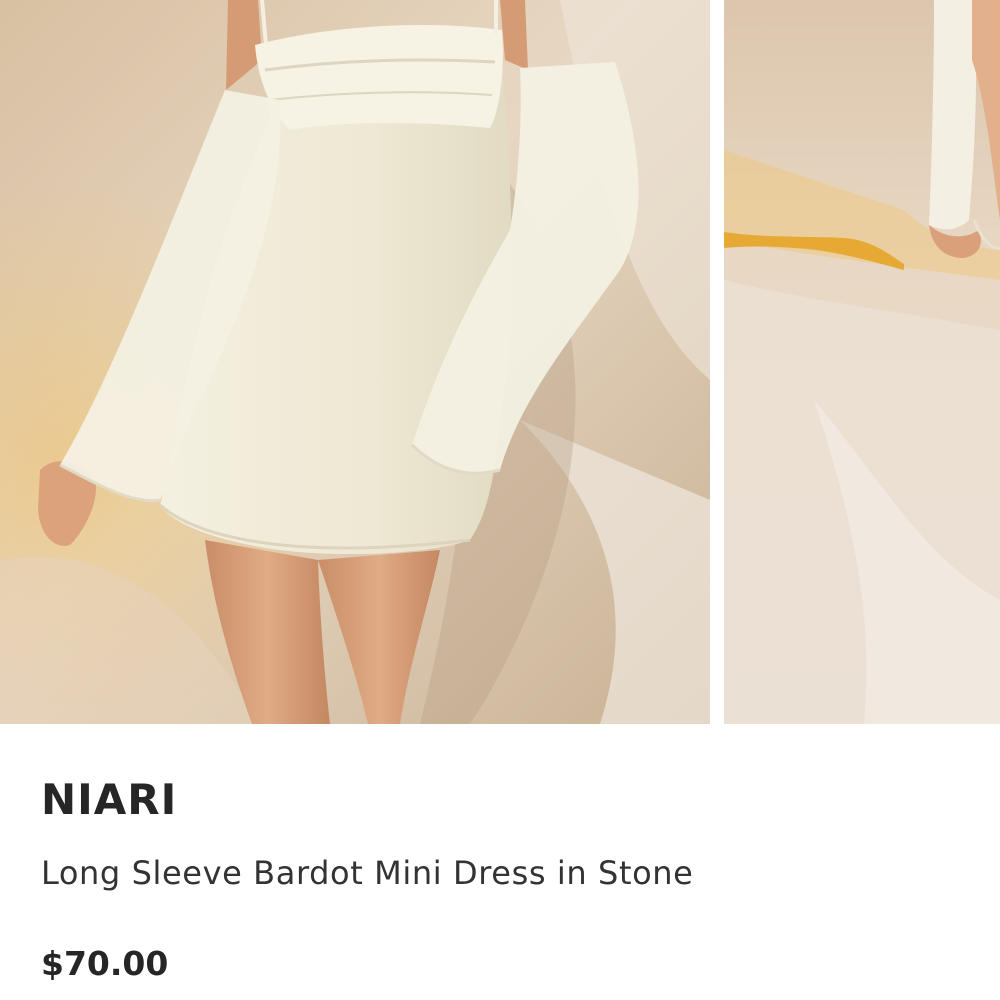 The height and width of the screenshot is (1000, 1000). I want to click on product-price: $70.00, so click(105, 963).